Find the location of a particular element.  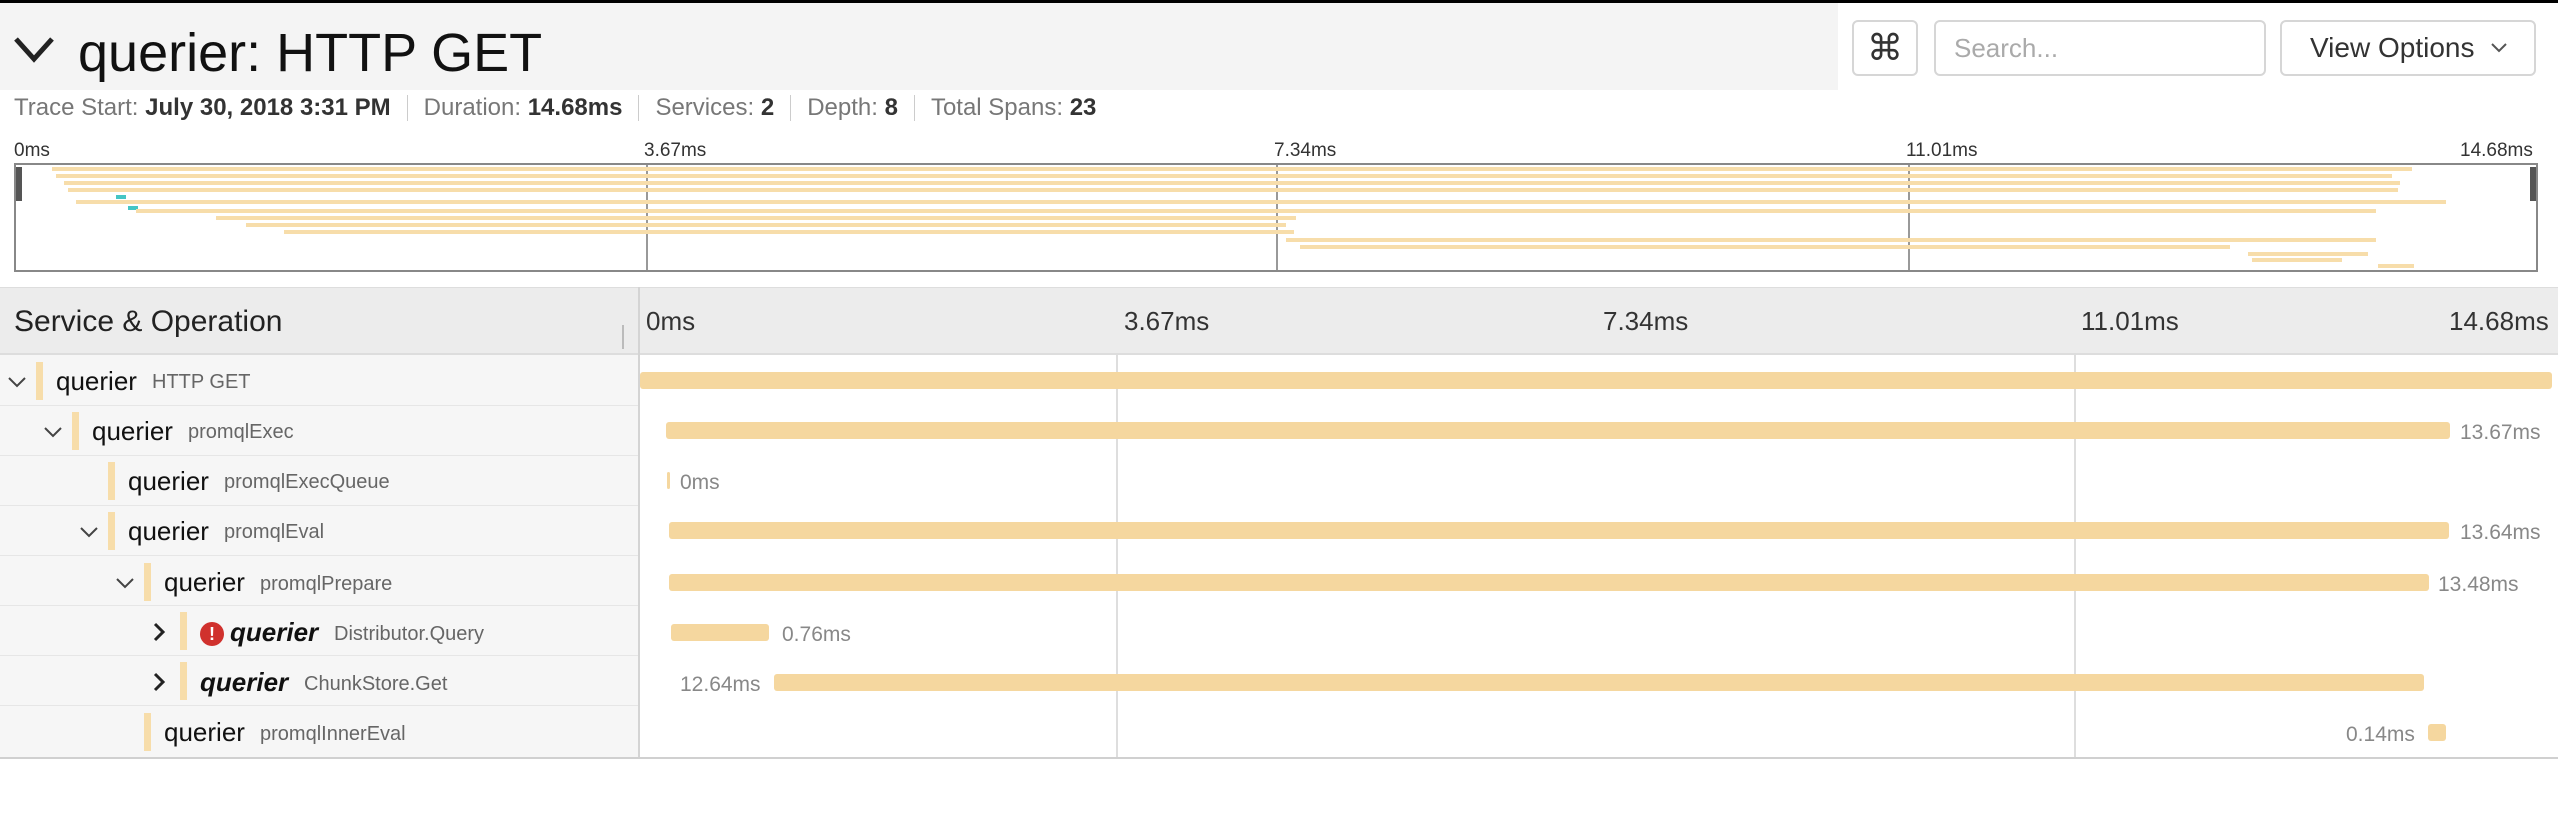

minimap-tick-label: 14.68ms is located at coordinates (2496, 150).